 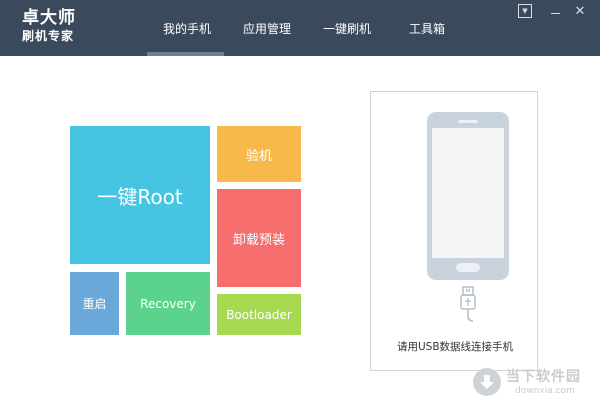 I want to click on close-icon: ✕, so click(x=580, y=11).